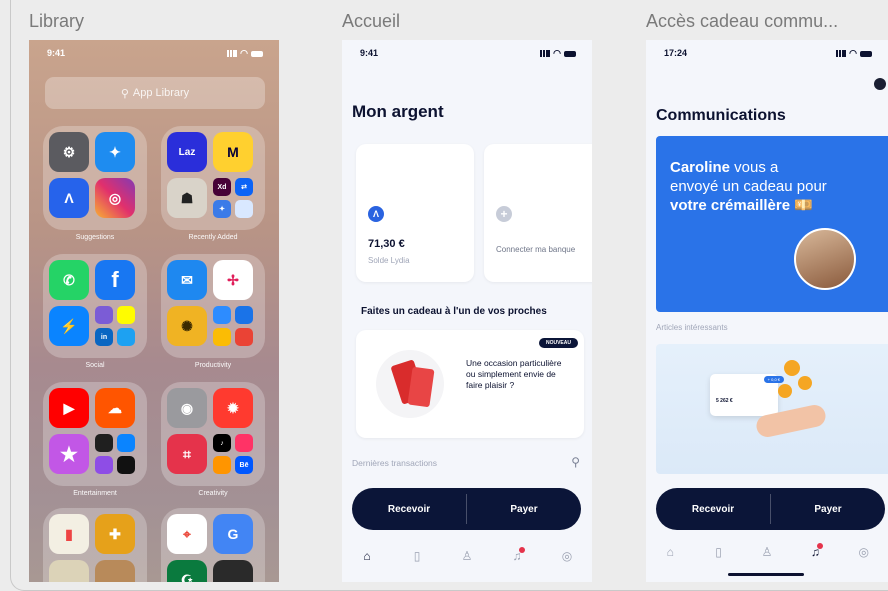 The image size is (888, 591). Describe the element at coordinates (244, 187) in the screenshot. I see `transfer-icon: ⇄` at that location.